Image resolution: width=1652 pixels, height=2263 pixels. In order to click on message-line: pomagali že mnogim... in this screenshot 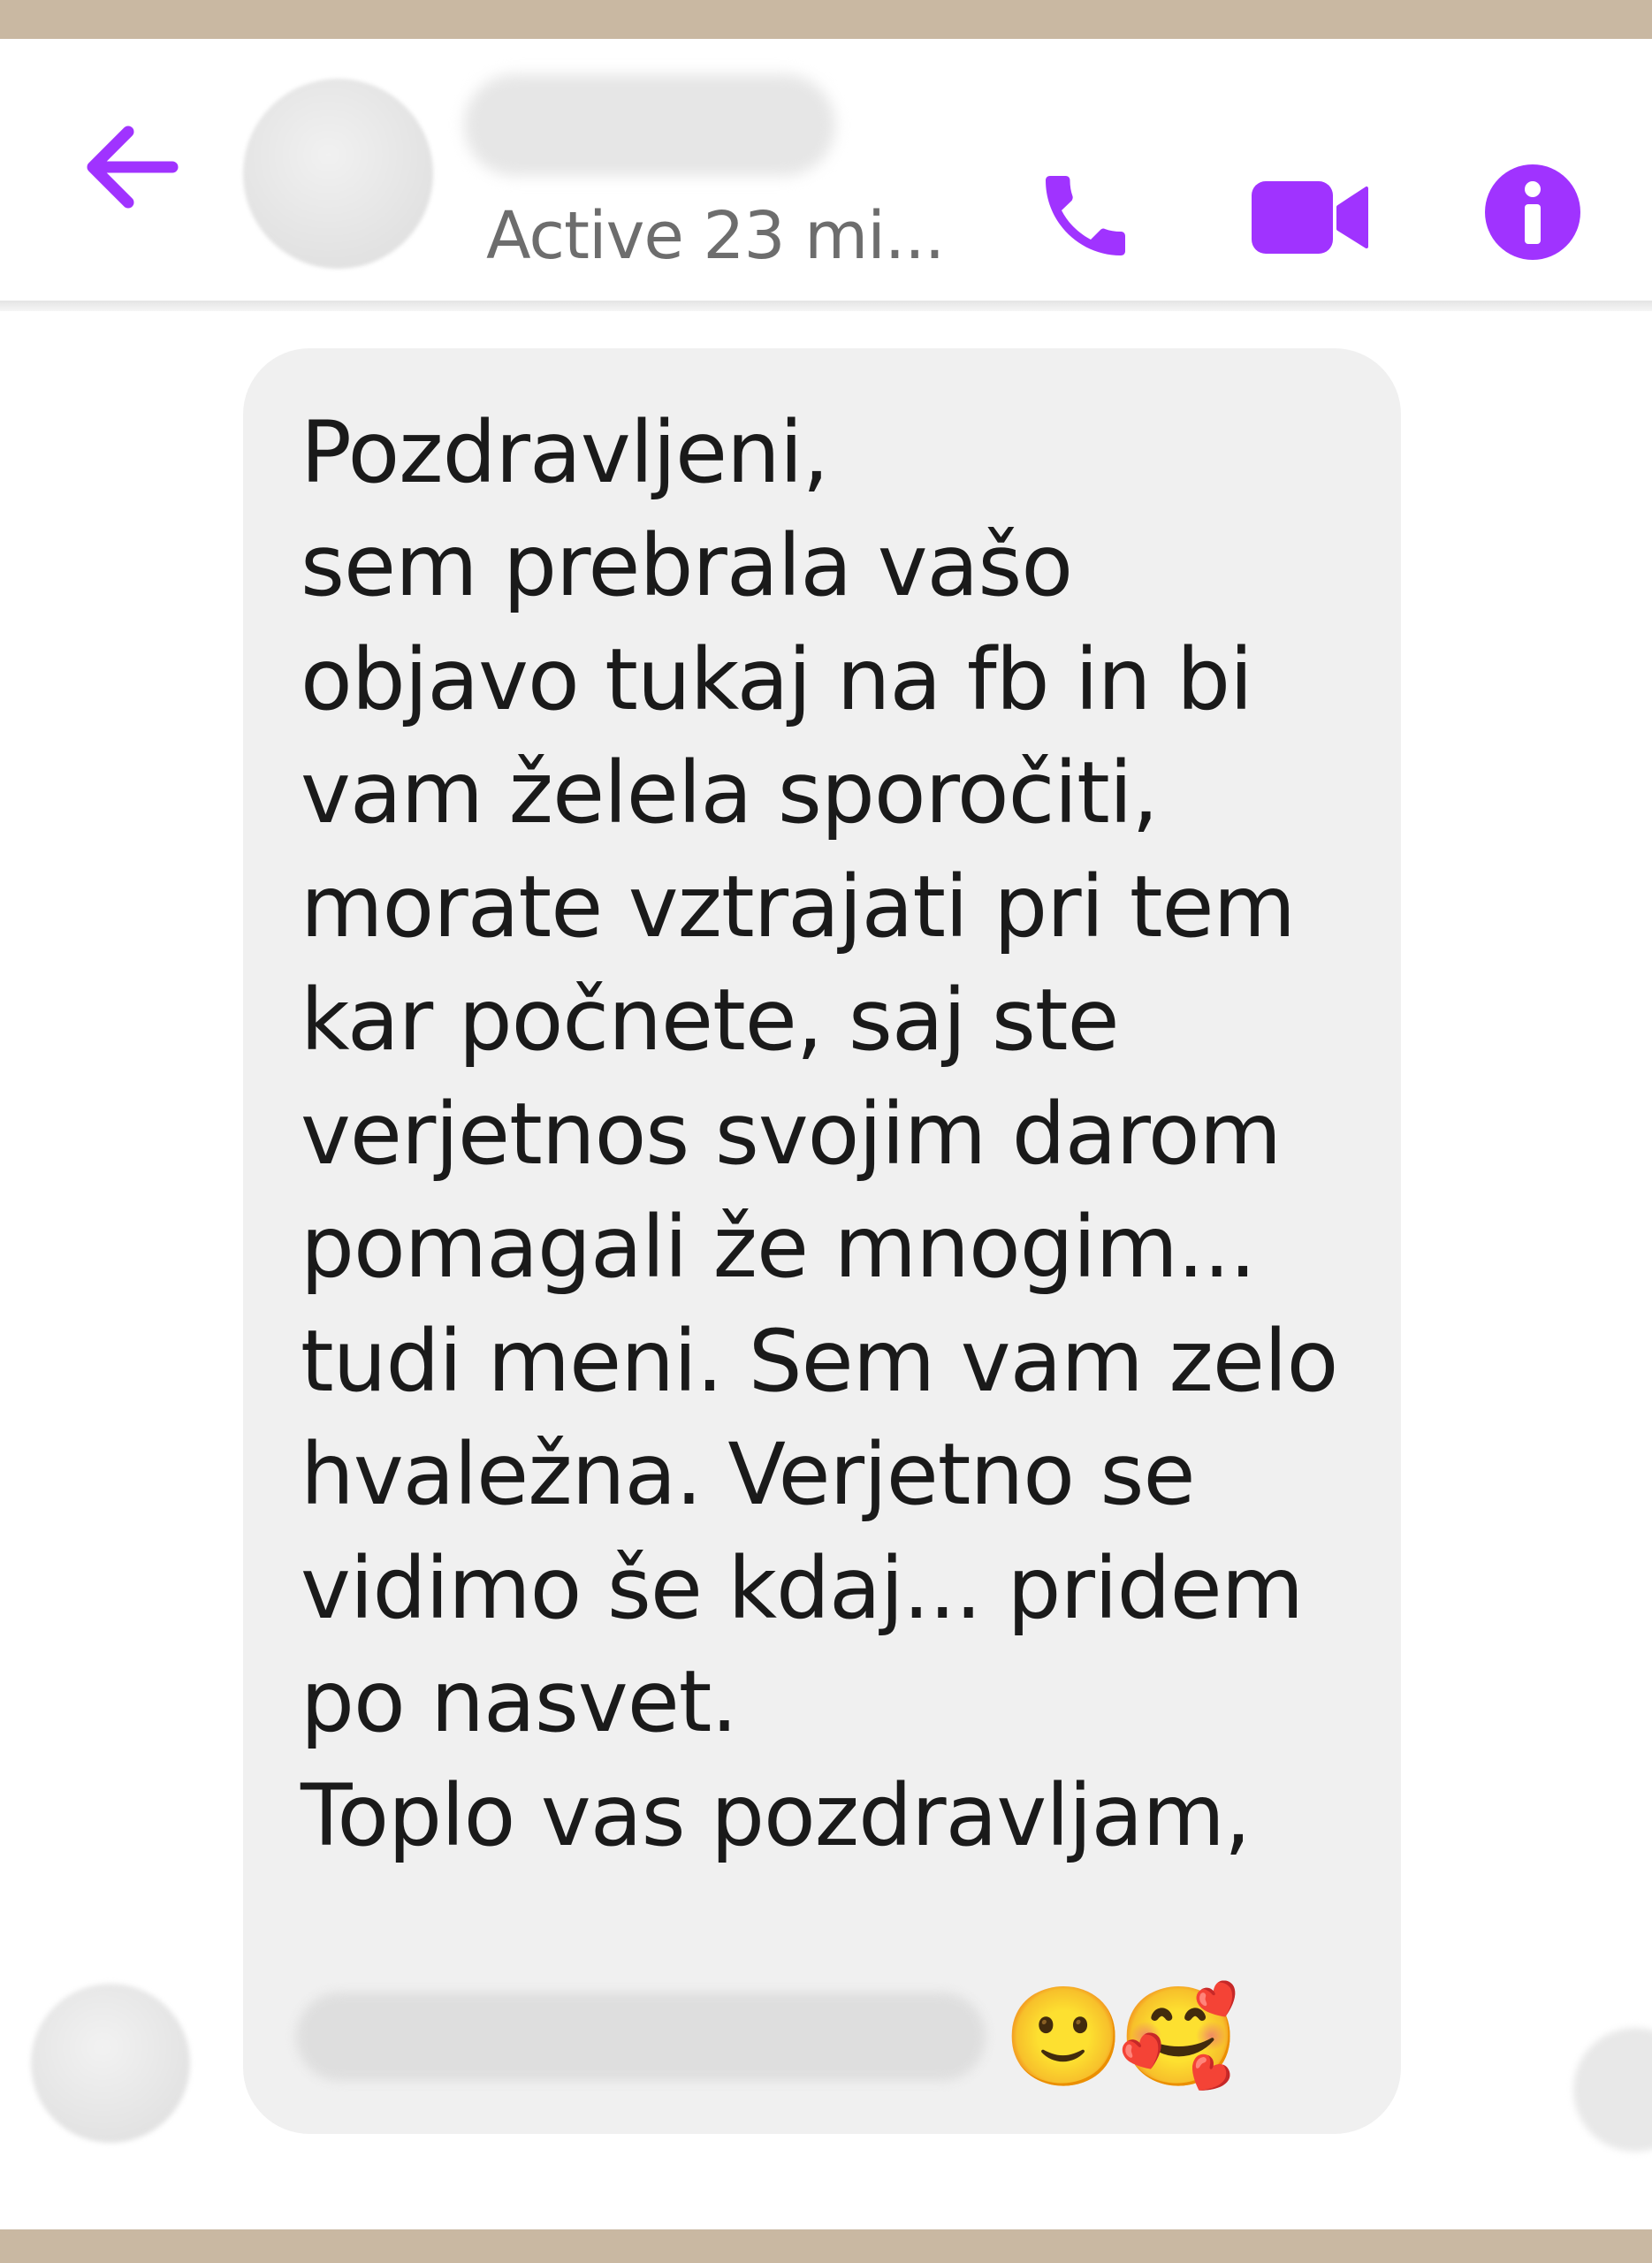, I will do `click(779, 1248)`.